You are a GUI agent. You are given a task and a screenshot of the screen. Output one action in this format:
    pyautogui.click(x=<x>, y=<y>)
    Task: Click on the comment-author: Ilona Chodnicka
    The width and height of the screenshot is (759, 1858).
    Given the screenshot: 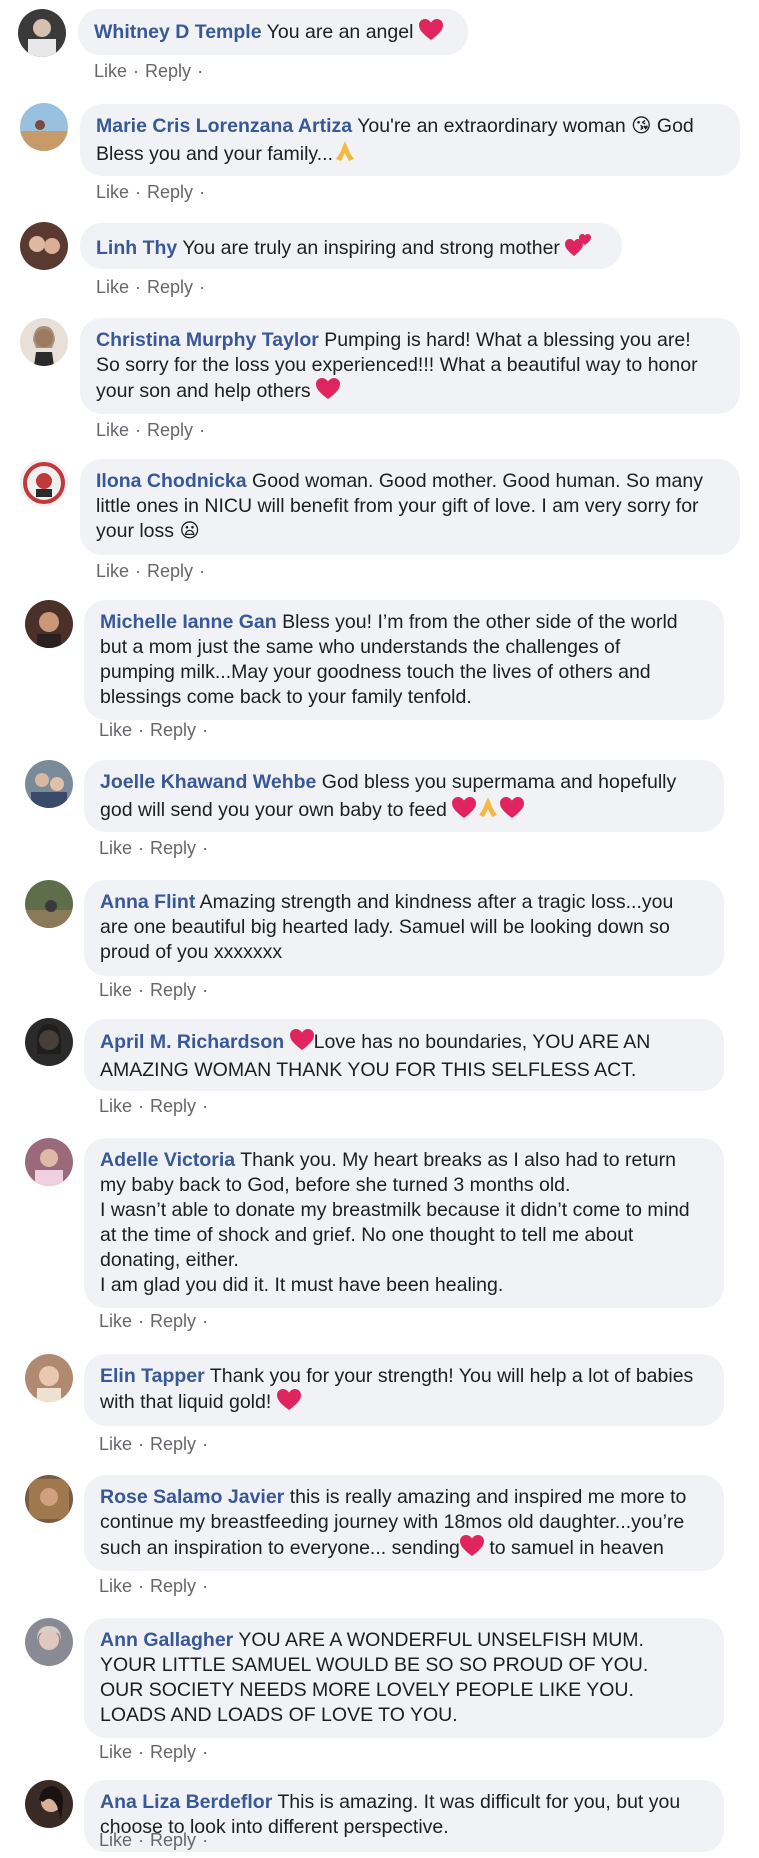 What is the action you would take?
    pyautogui.click(x=171, y=481)
    